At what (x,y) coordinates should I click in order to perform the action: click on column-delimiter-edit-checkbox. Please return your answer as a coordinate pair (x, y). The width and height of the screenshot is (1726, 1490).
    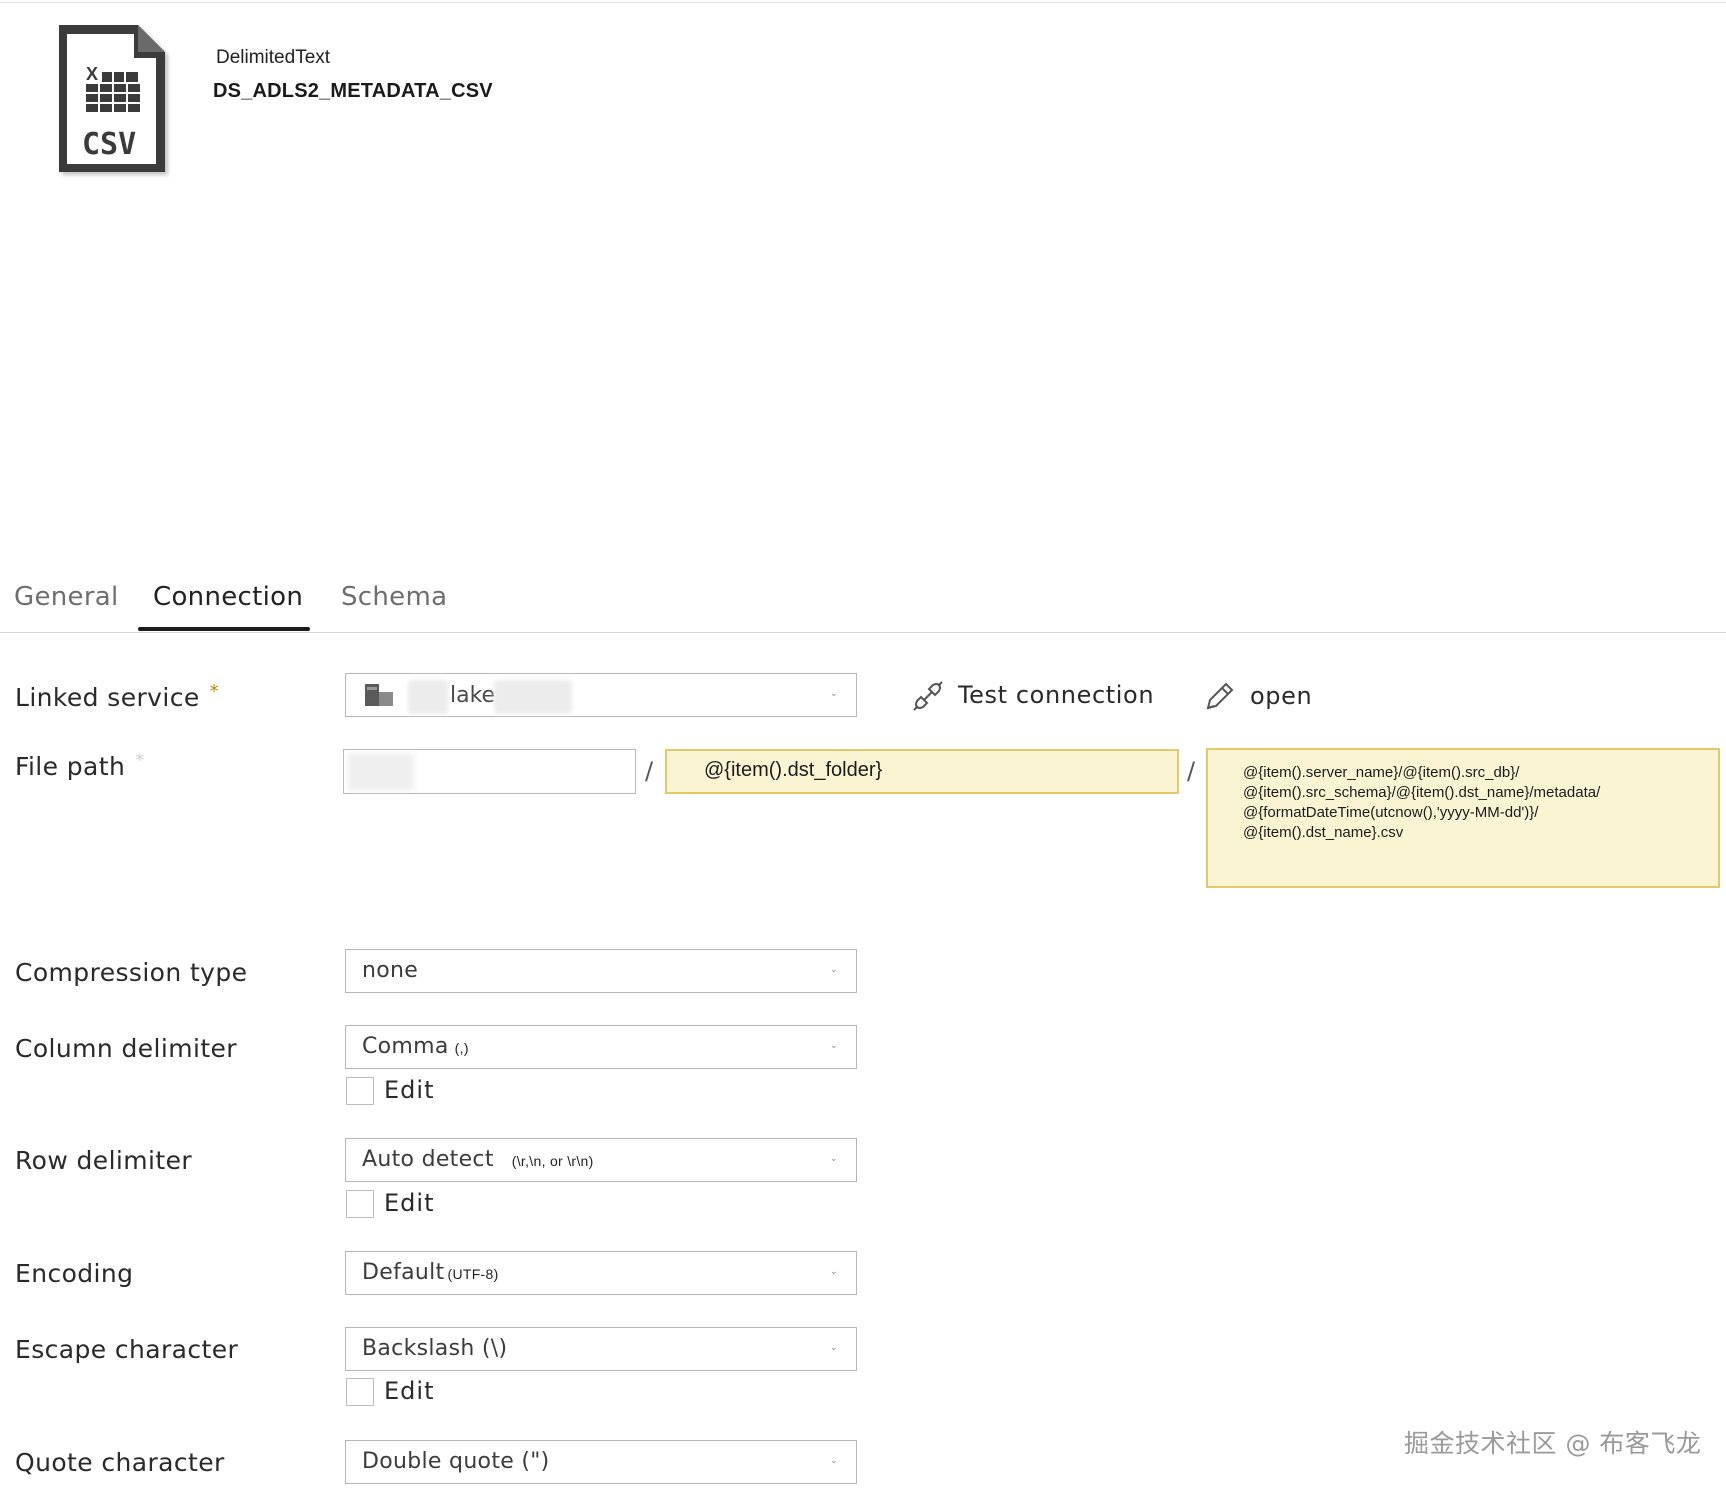
    Looking at the image, I should click on (360, 1091).